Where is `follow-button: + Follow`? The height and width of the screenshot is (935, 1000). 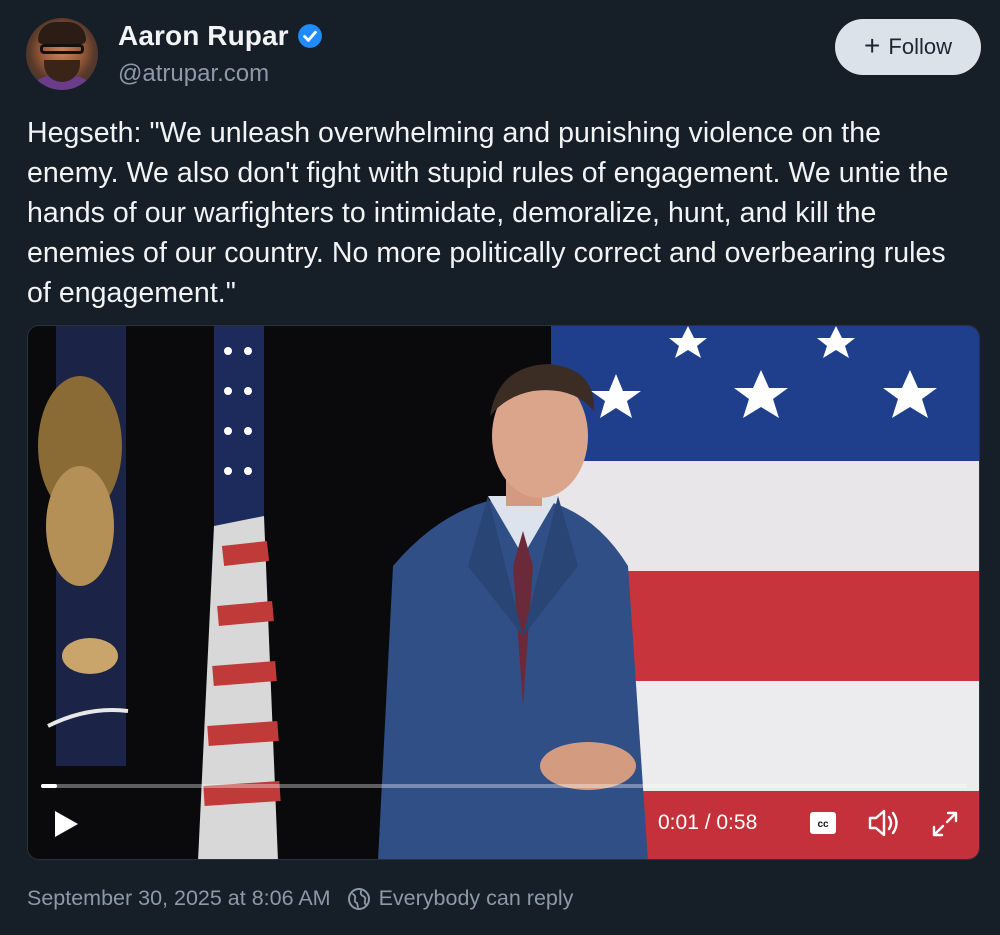
follow-button: + Follow is located at coordinates (908, 47).